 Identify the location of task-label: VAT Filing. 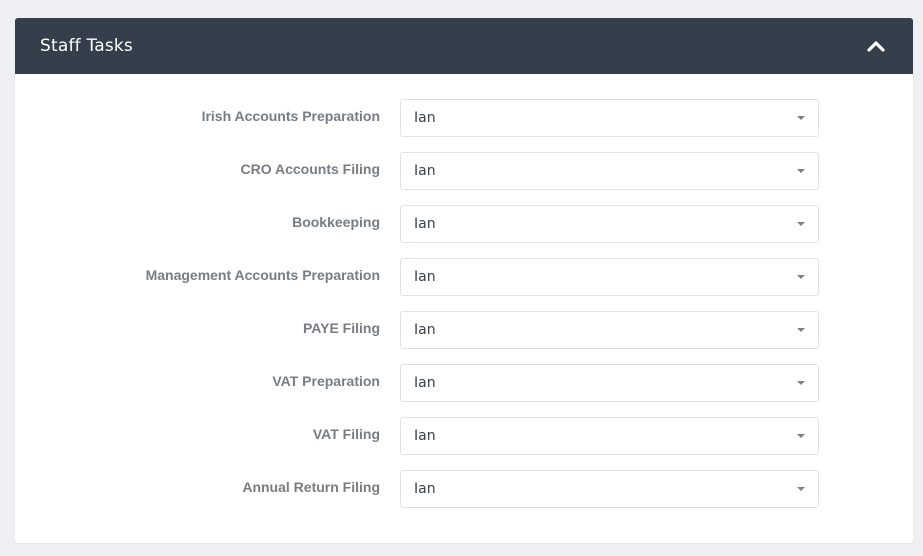
(346, 434).